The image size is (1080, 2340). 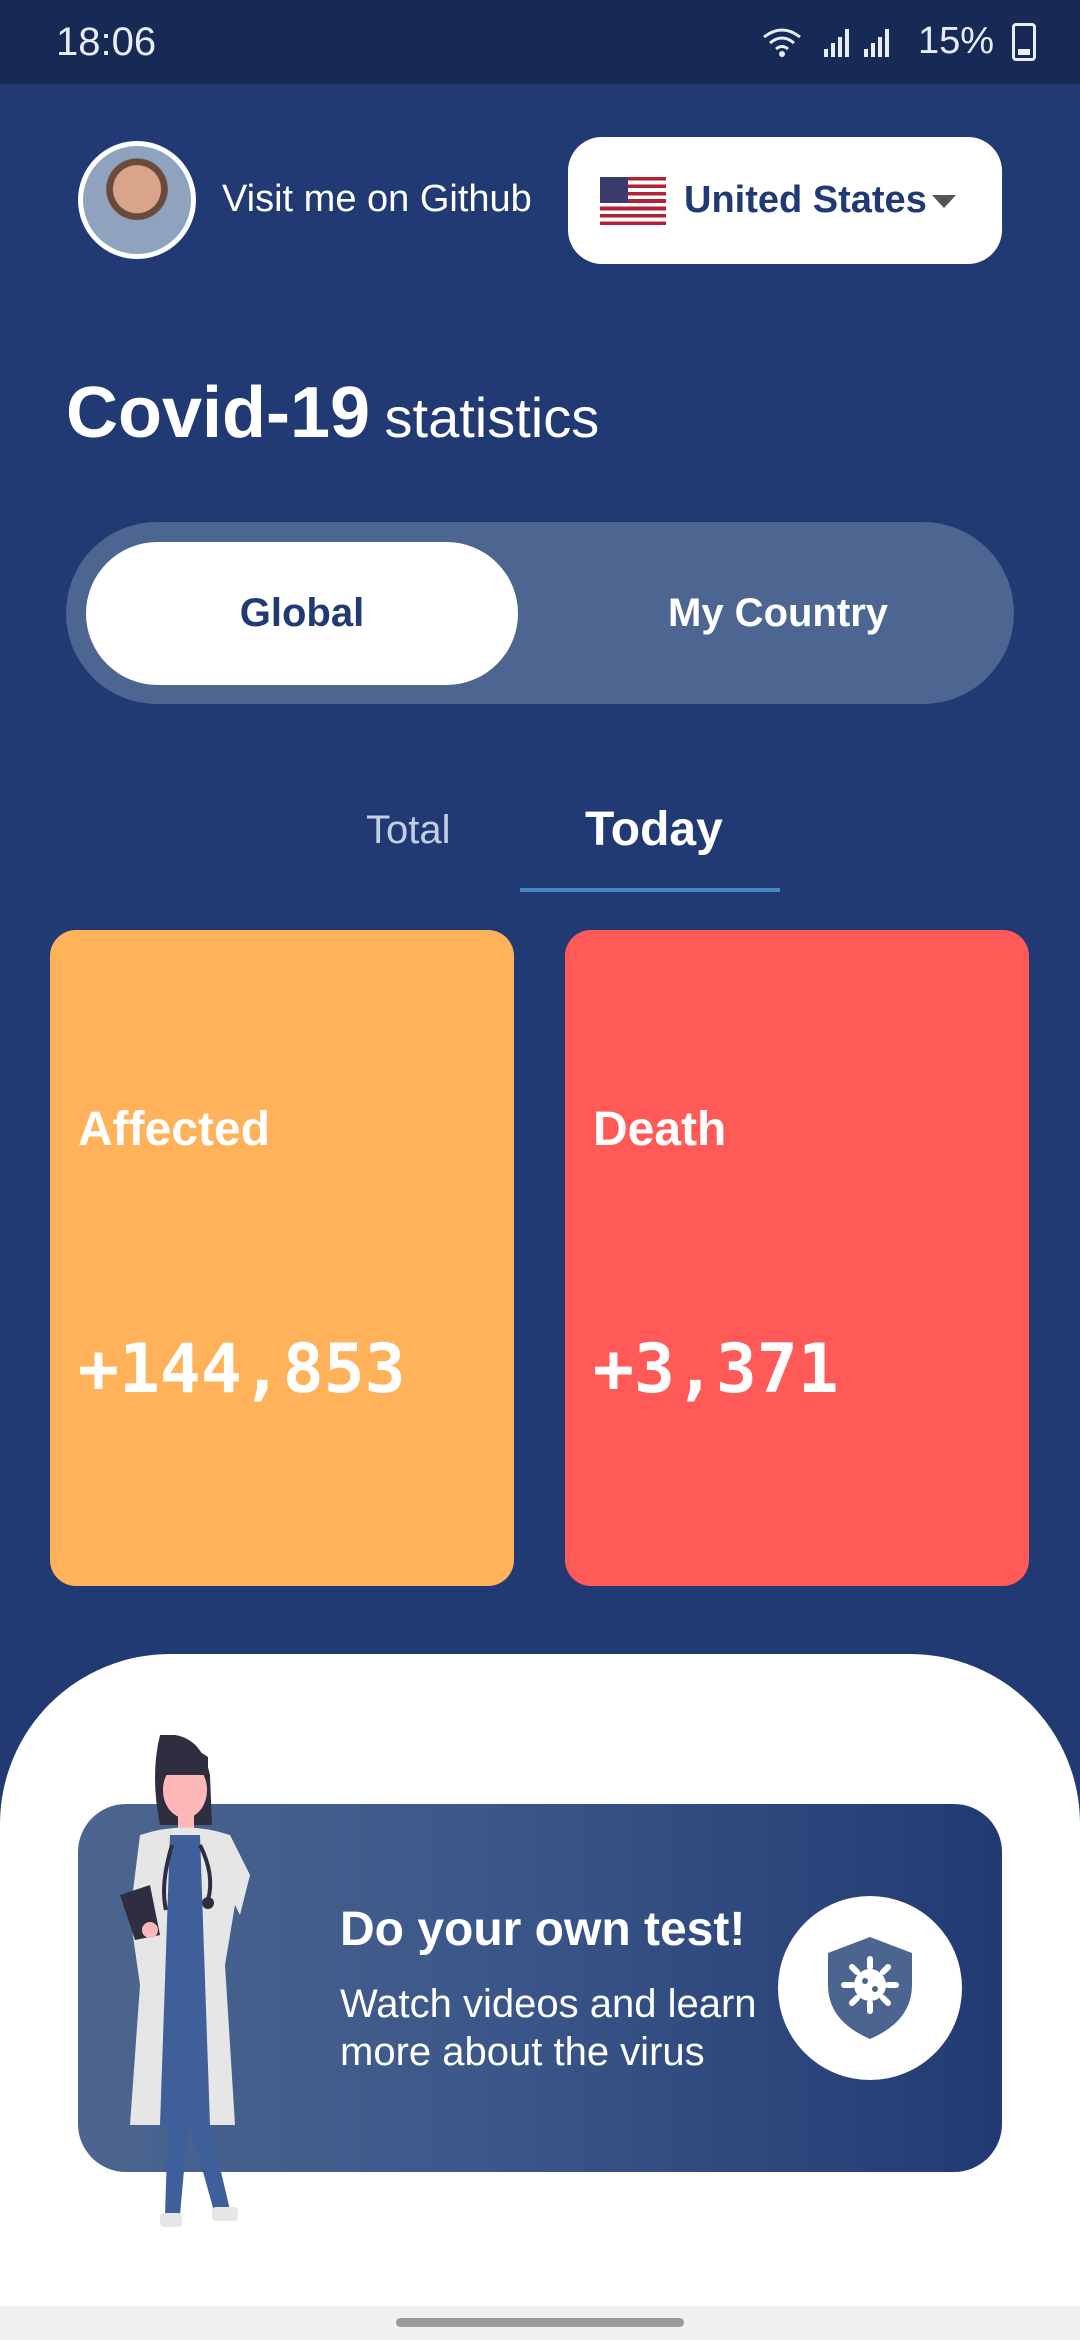 What do you see at coordinates (633, 200) in the screenshot?
I see `flag-icon` at bounding box center [633, 200].